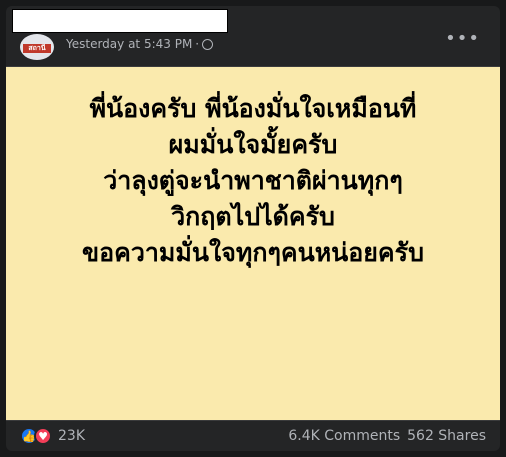  Describe the element at coordinates (462, 39) in the screenshot. I see `more-options-button: •••` at that location.